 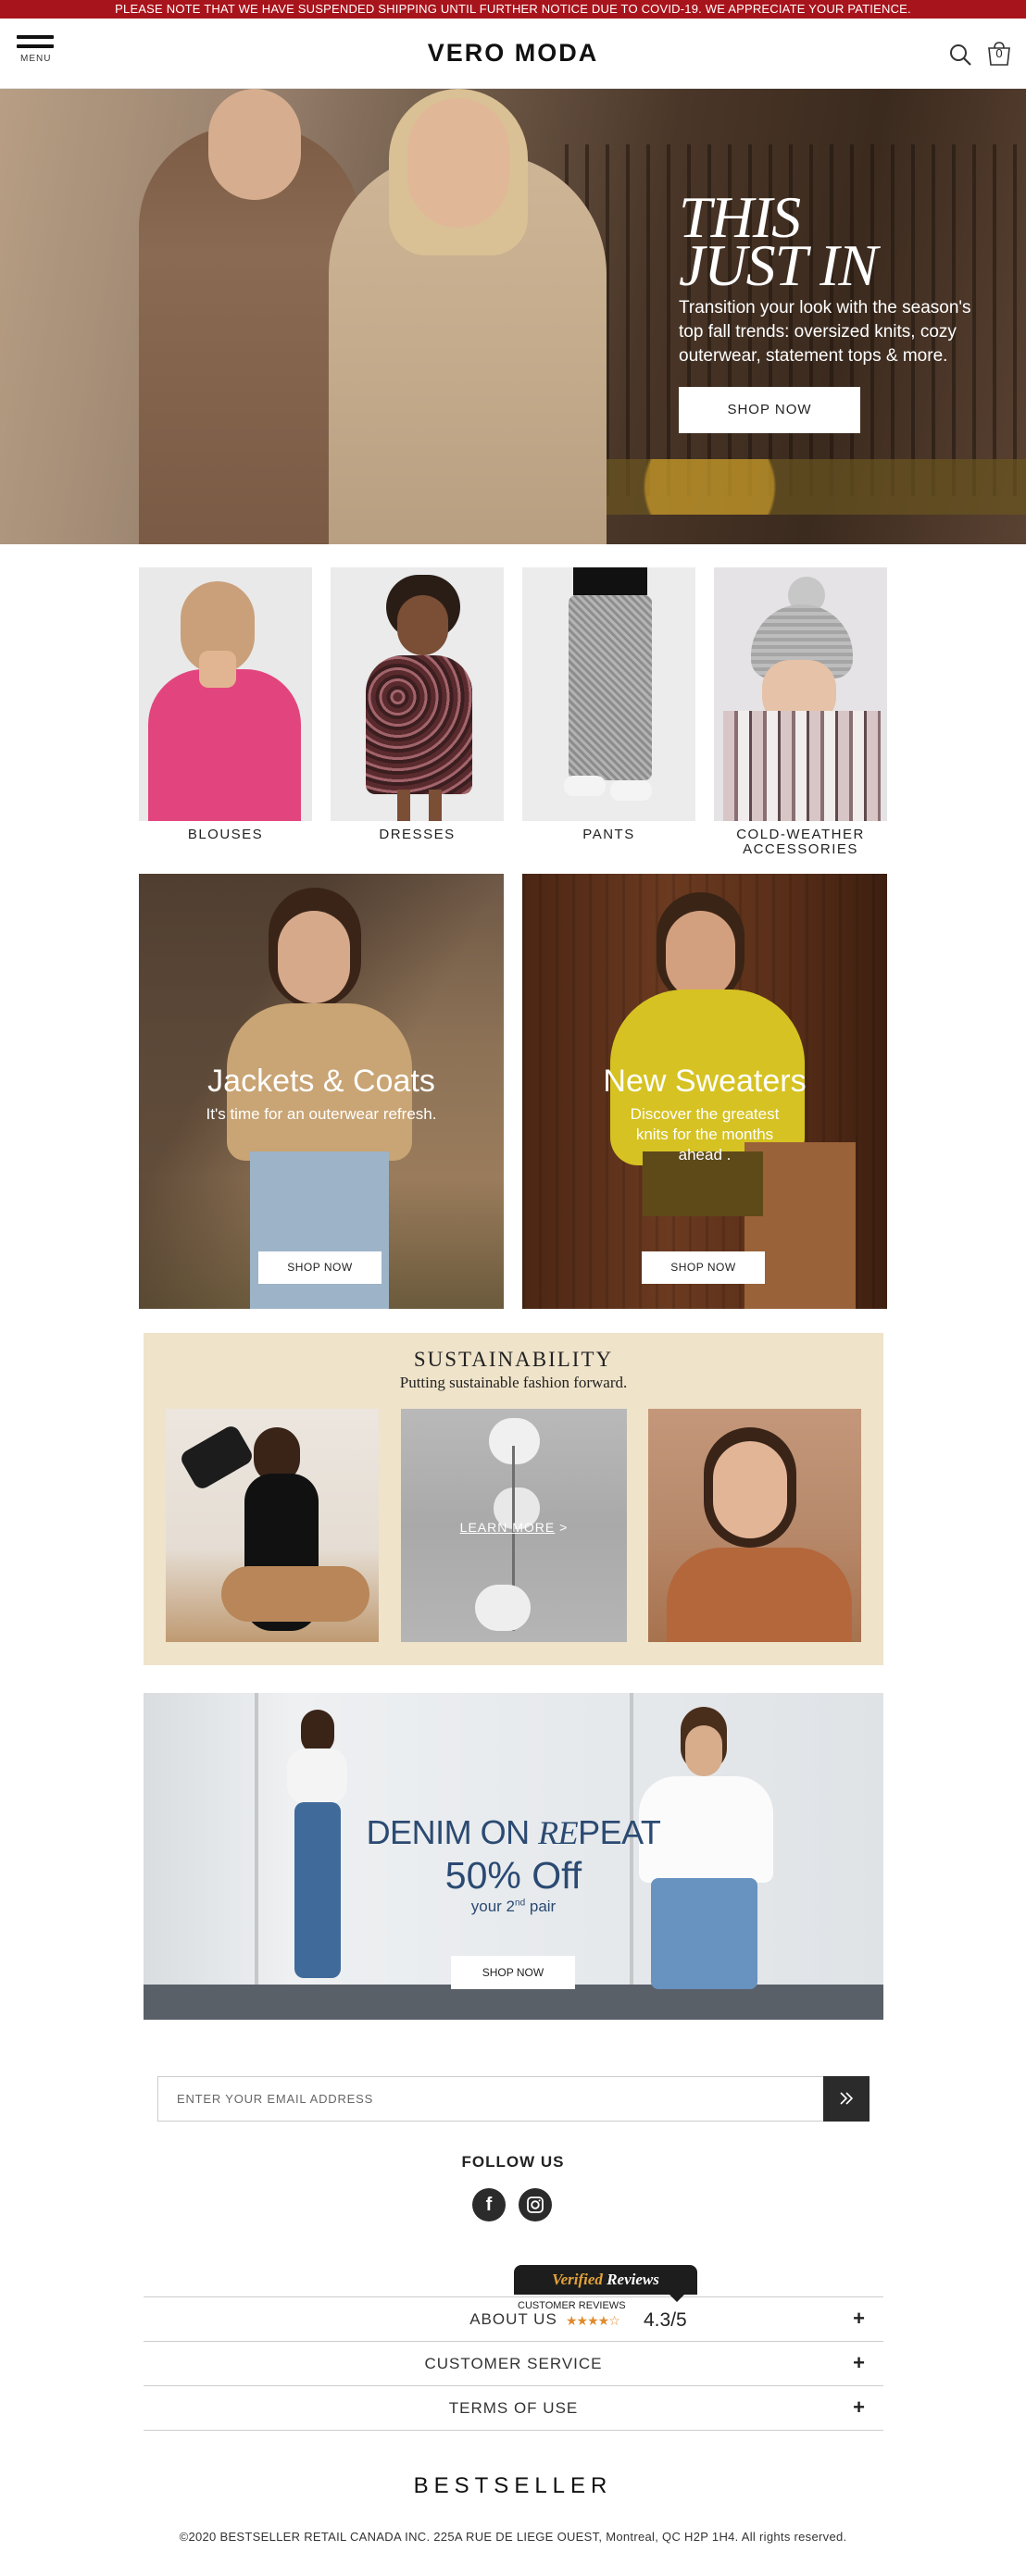 What do you see at coordinates (513, 2002) in the screenshot?
I see `denim-floor` at bounding box center [513, 2002].